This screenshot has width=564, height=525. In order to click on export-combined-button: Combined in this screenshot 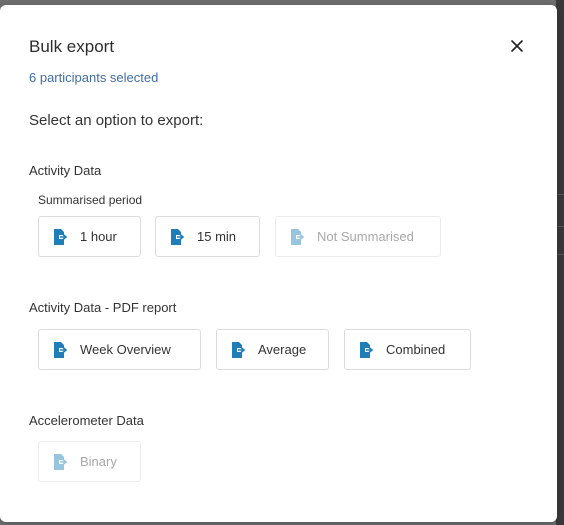, I will do `click(407, 349)`.